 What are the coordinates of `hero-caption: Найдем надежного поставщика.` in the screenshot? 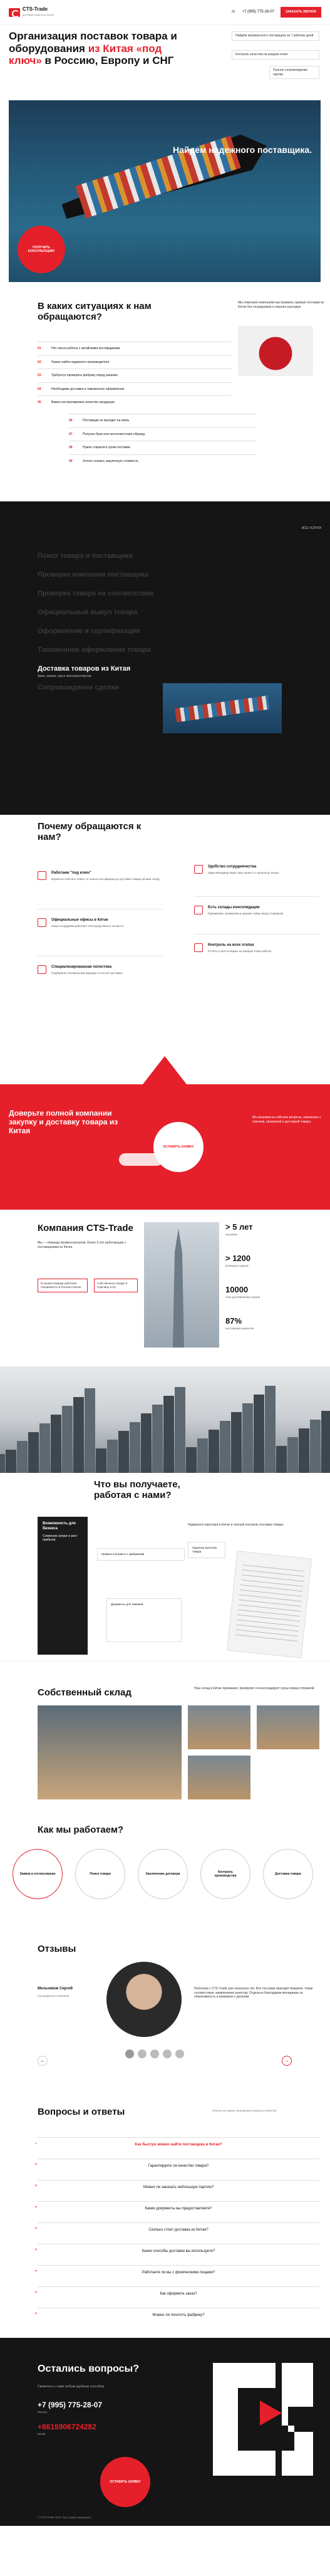 It's located at (242, 150).